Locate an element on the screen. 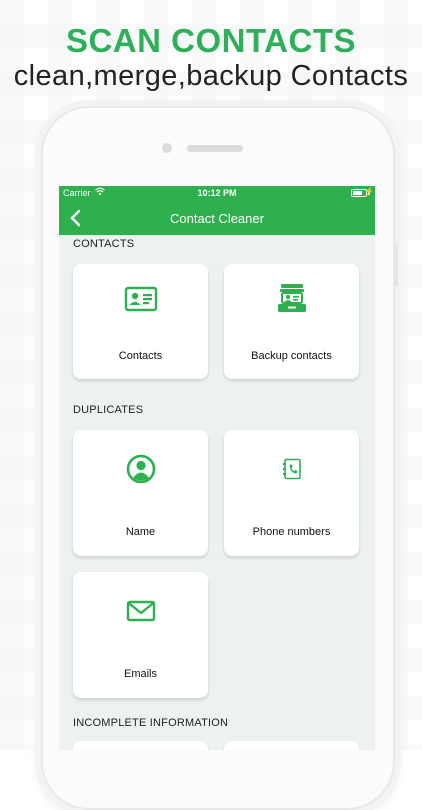 The height and width of the screenshot is (810, 422). backup-contacts-card-label: Backup contacts is located at coordinates (291, 356).